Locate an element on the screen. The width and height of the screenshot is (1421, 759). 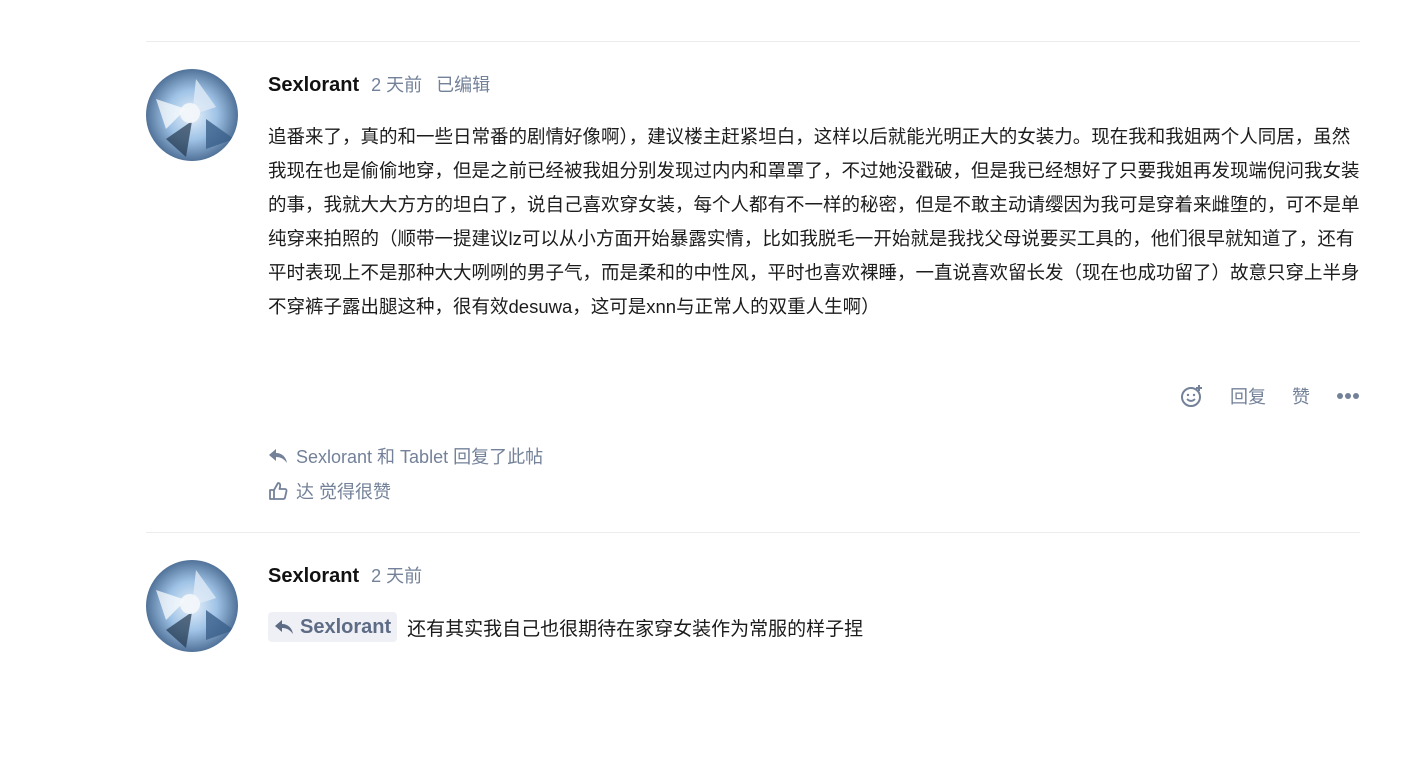
post-divider-top is located at coordinates (753, 41).